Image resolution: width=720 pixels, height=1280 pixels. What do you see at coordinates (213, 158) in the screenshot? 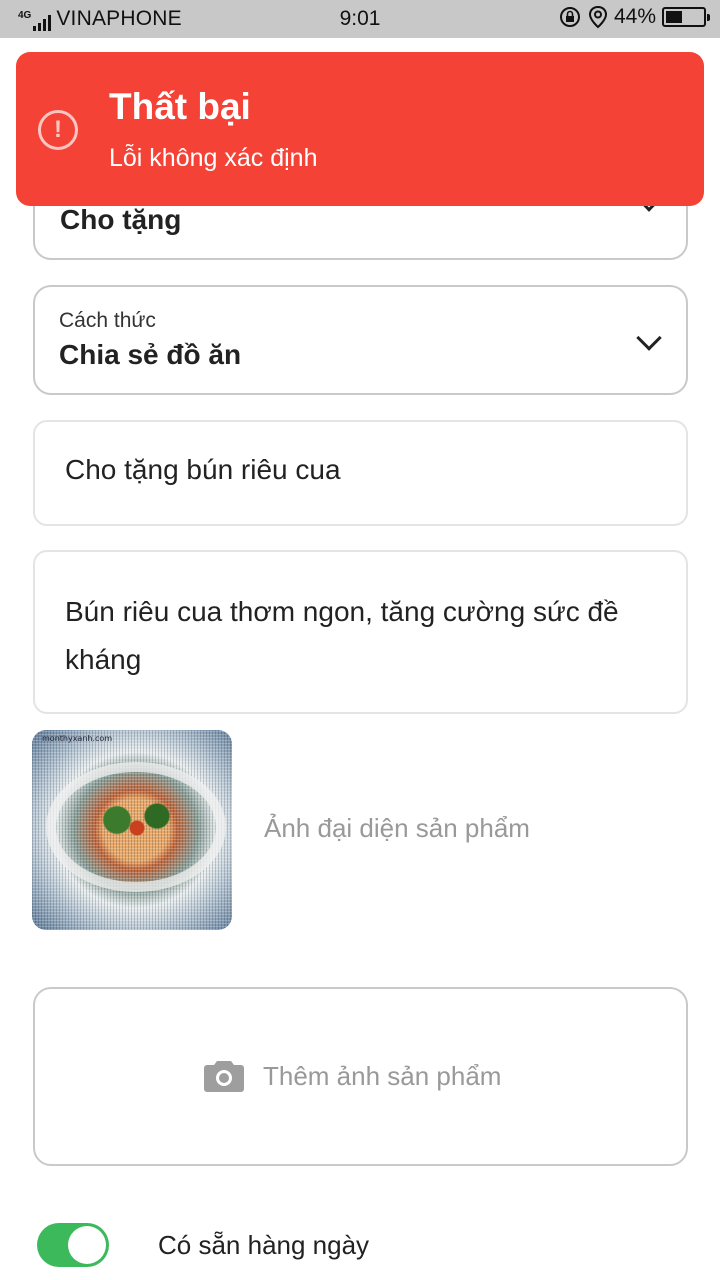
I see `toast-message: Lỗi không xác định` at bounding box center [213, 158].